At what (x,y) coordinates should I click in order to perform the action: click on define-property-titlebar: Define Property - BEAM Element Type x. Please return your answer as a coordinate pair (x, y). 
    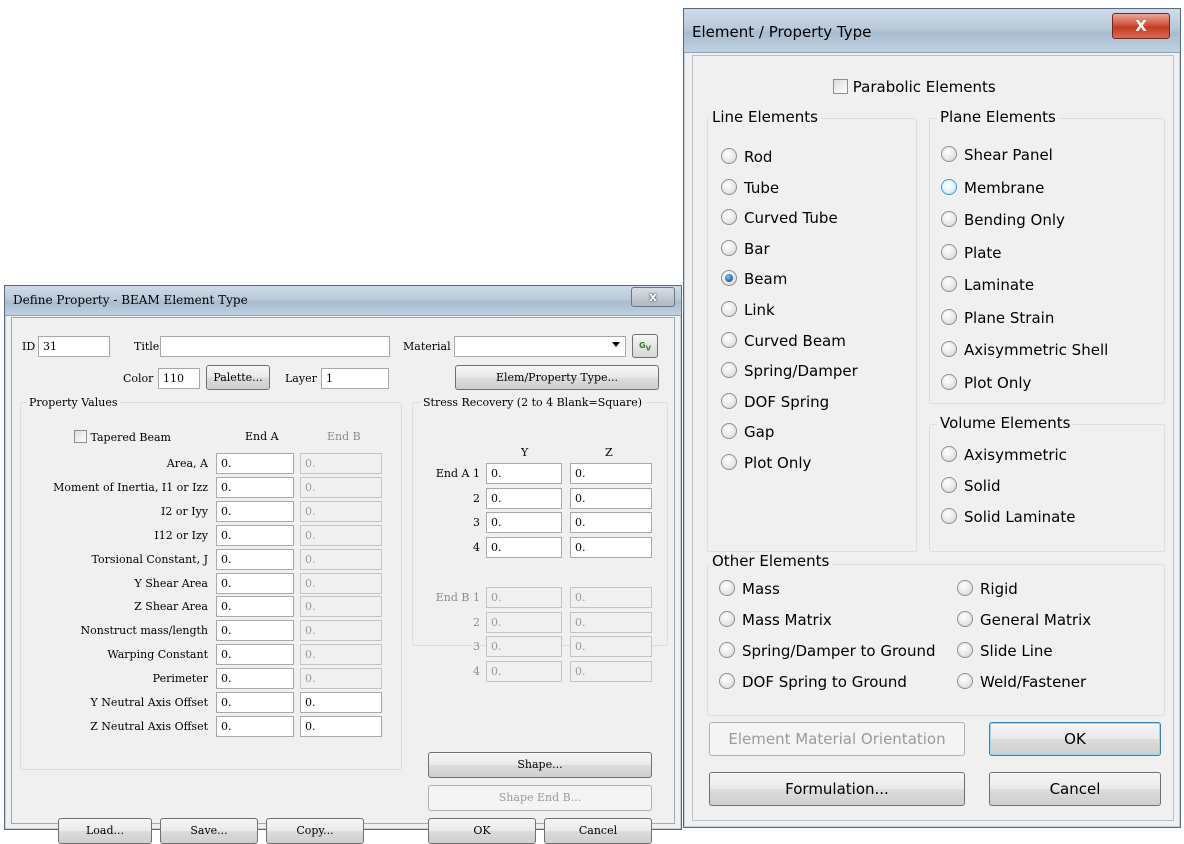
    Looking at the image, I should click on (343, 301).